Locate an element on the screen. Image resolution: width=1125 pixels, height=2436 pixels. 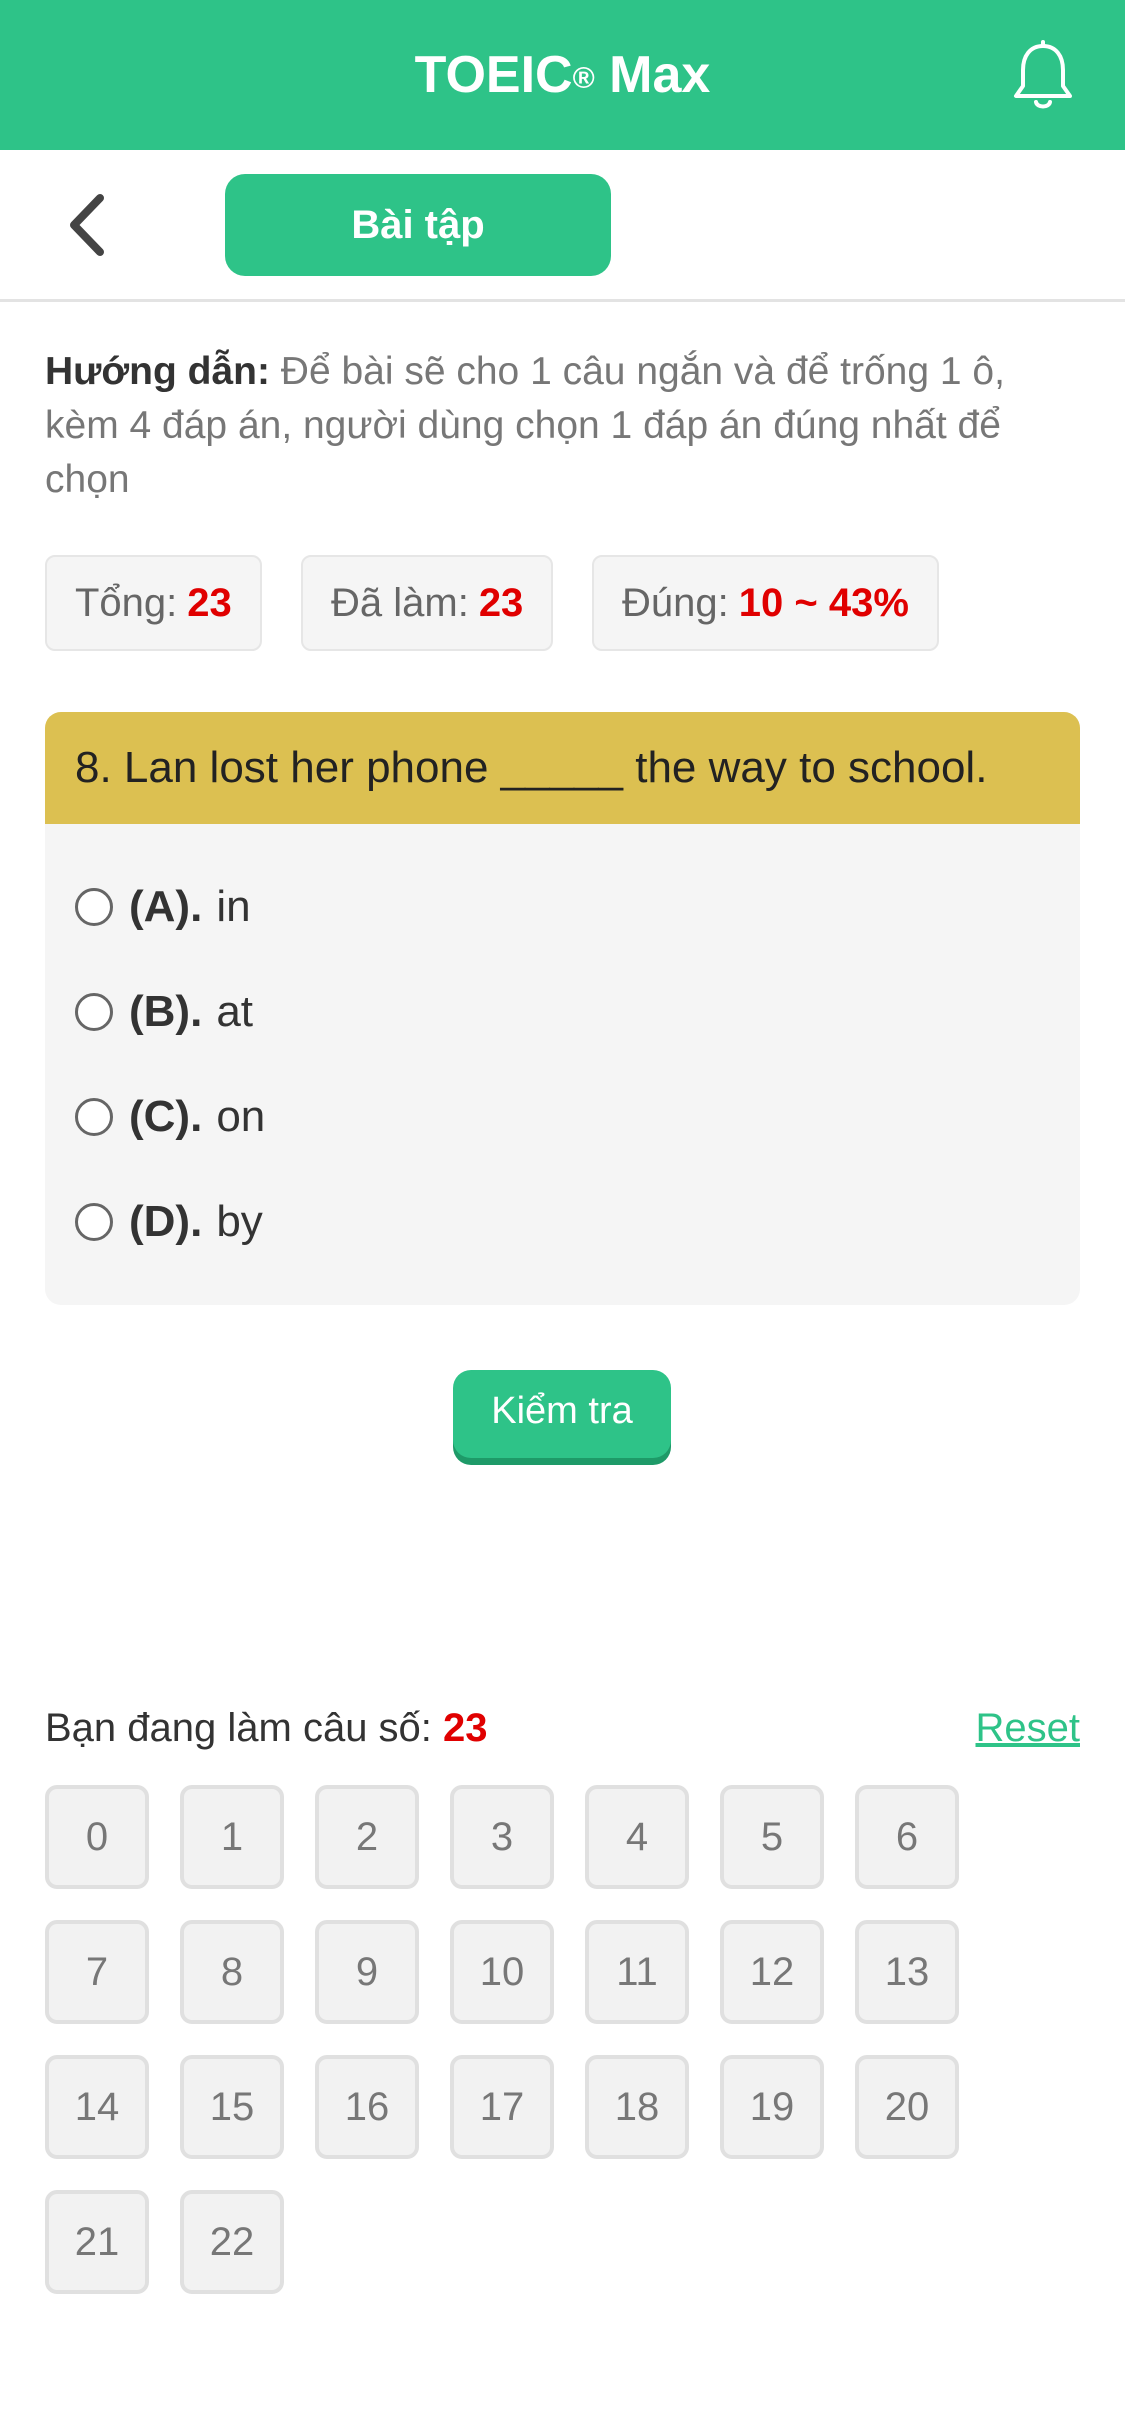
question-number-15: 15 is located at coordinates (232, 2107).